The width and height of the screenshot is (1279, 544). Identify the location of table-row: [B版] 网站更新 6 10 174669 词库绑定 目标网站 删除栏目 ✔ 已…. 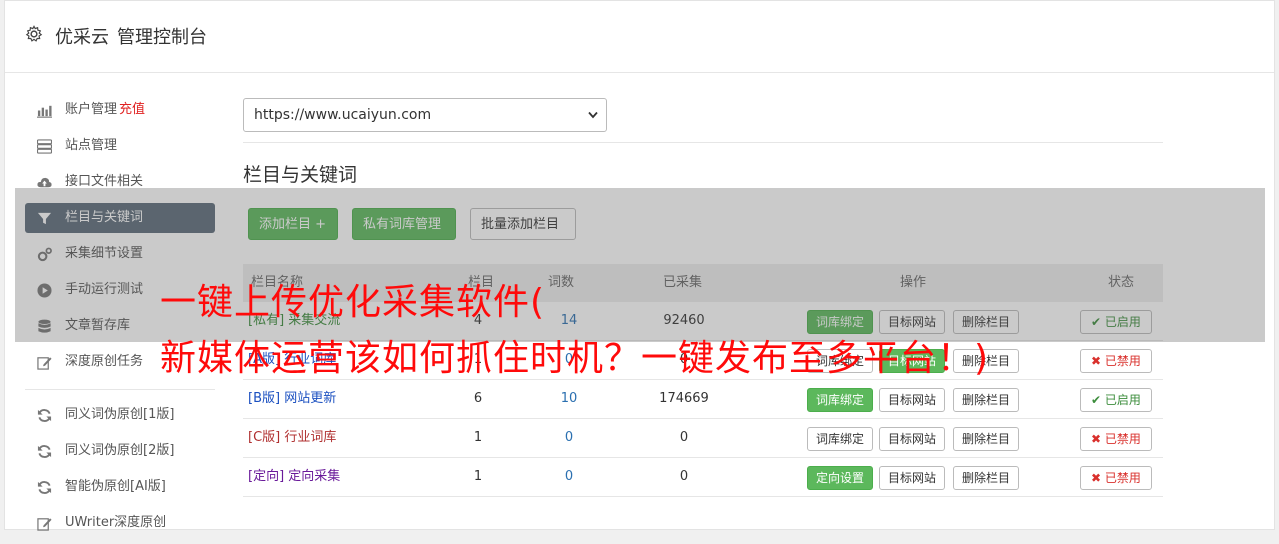
(703, 399).